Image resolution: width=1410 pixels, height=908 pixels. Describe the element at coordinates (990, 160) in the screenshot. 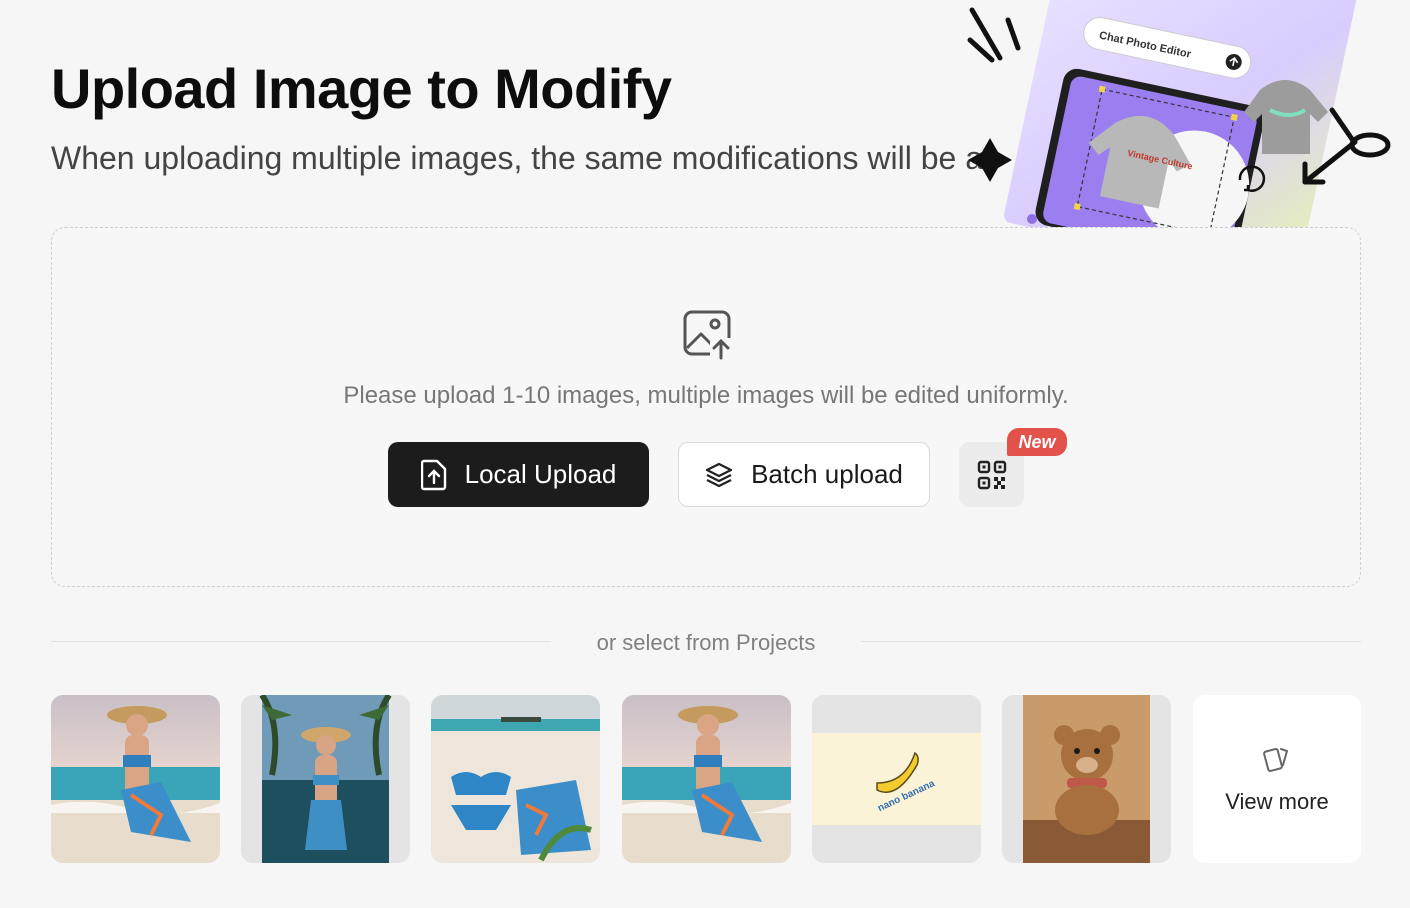

I see `sparkle-icon` at that location.